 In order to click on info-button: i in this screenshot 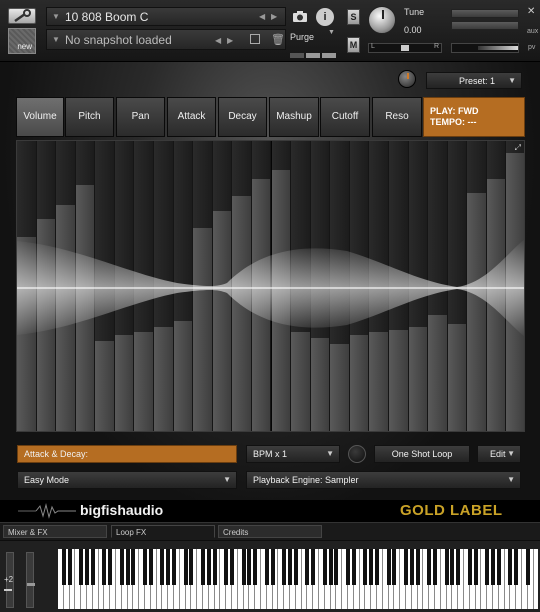, I will do `click(325, 17)`.